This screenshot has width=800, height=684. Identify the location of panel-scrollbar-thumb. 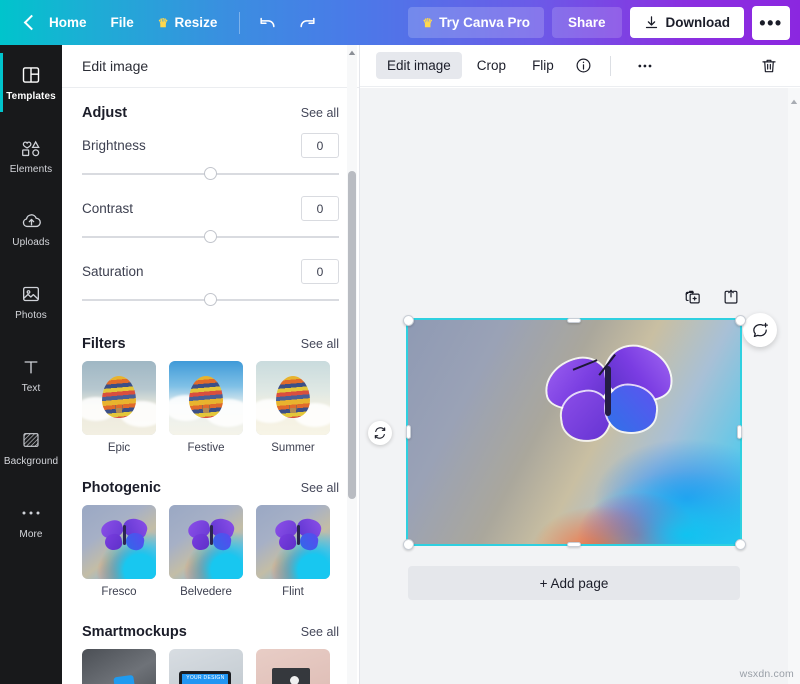
(352, 335).